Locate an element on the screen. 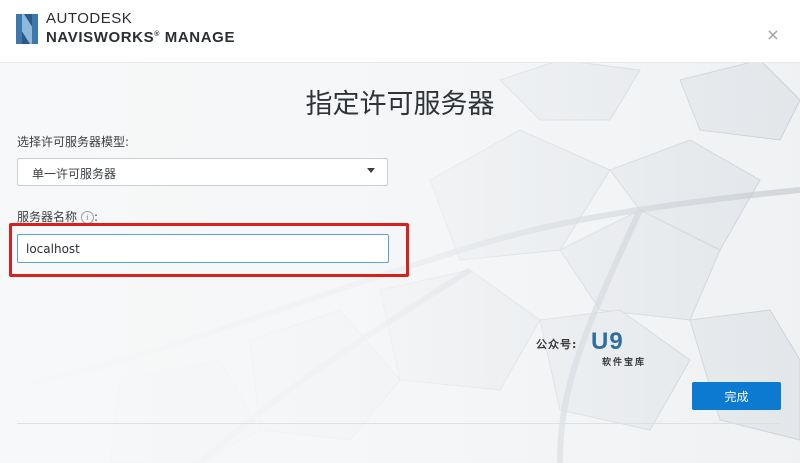  brand-product: NAVISWORKS® MANAGE is located at coordinates (140, 37).